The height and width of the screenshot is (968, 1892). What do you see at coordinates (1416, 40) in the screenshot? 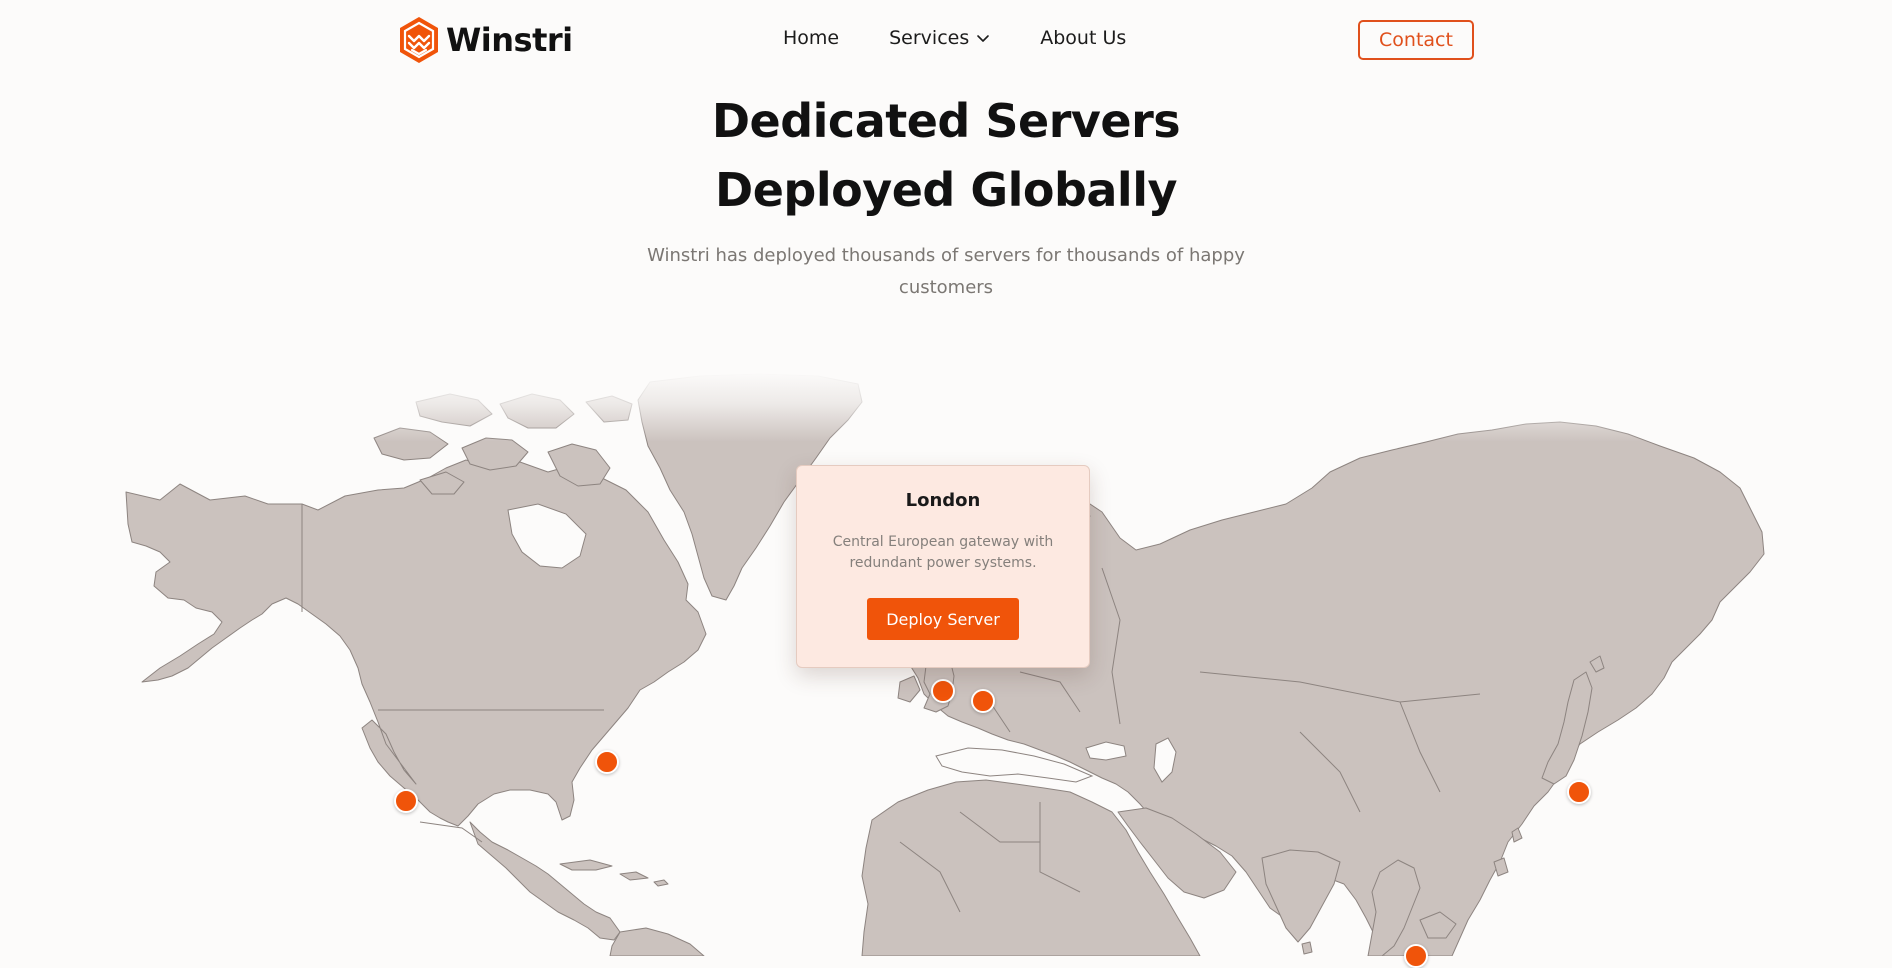
I see `contact-button: Contact` at bounding box center [1416, 40].